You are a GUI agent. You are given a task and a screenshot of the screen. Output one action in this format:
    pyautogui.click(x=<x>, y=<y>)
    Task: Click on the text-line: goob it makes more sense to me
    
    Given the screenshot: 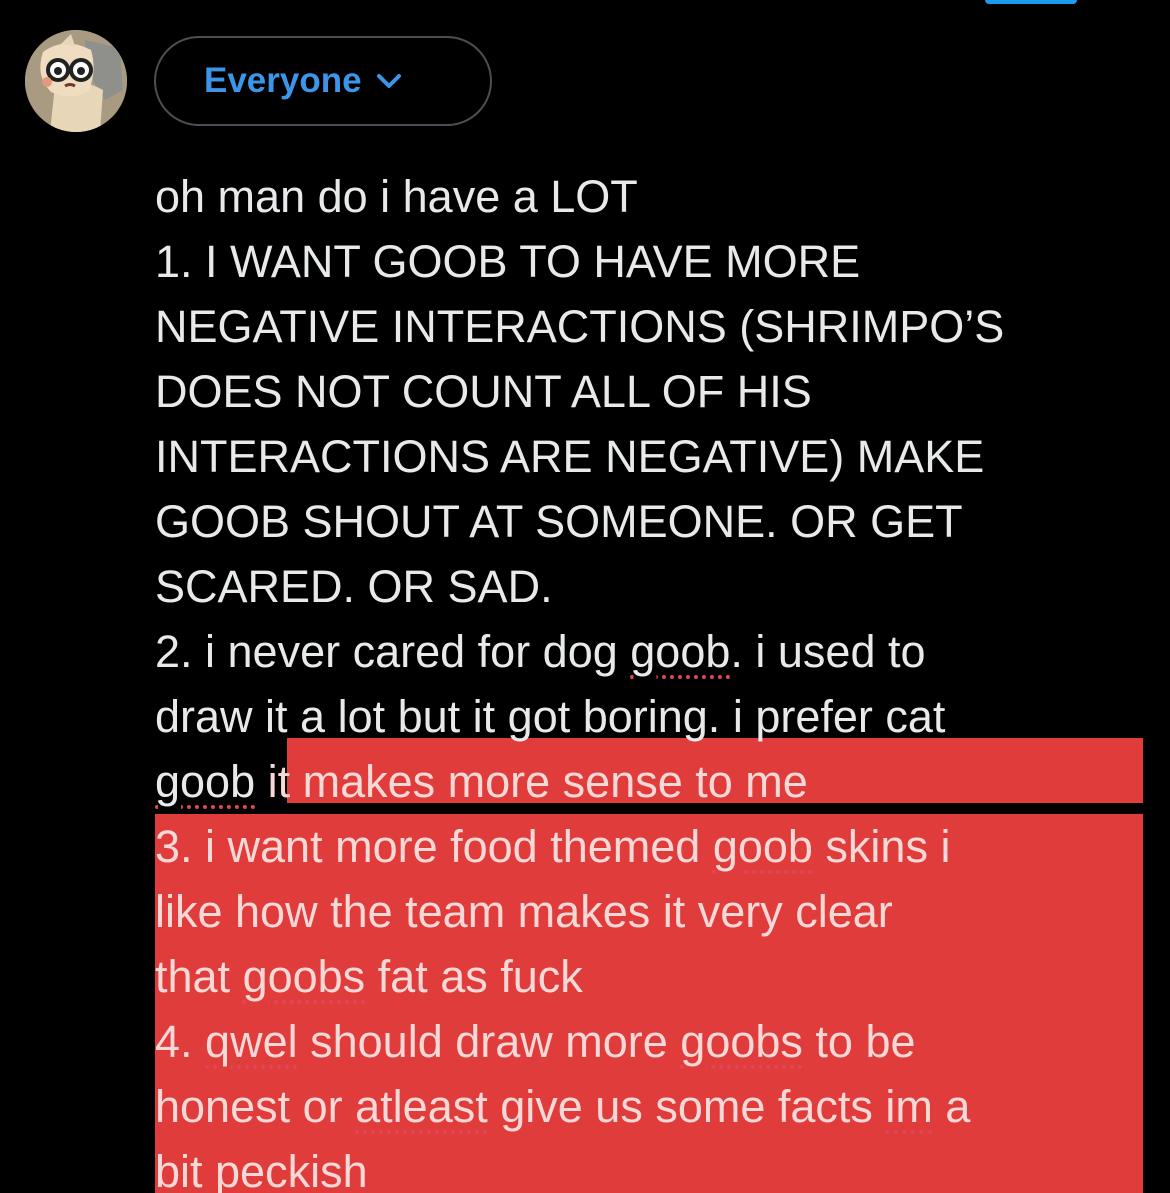 What is the action you would take?
    pyautogui.click(x=650, y=781)
    